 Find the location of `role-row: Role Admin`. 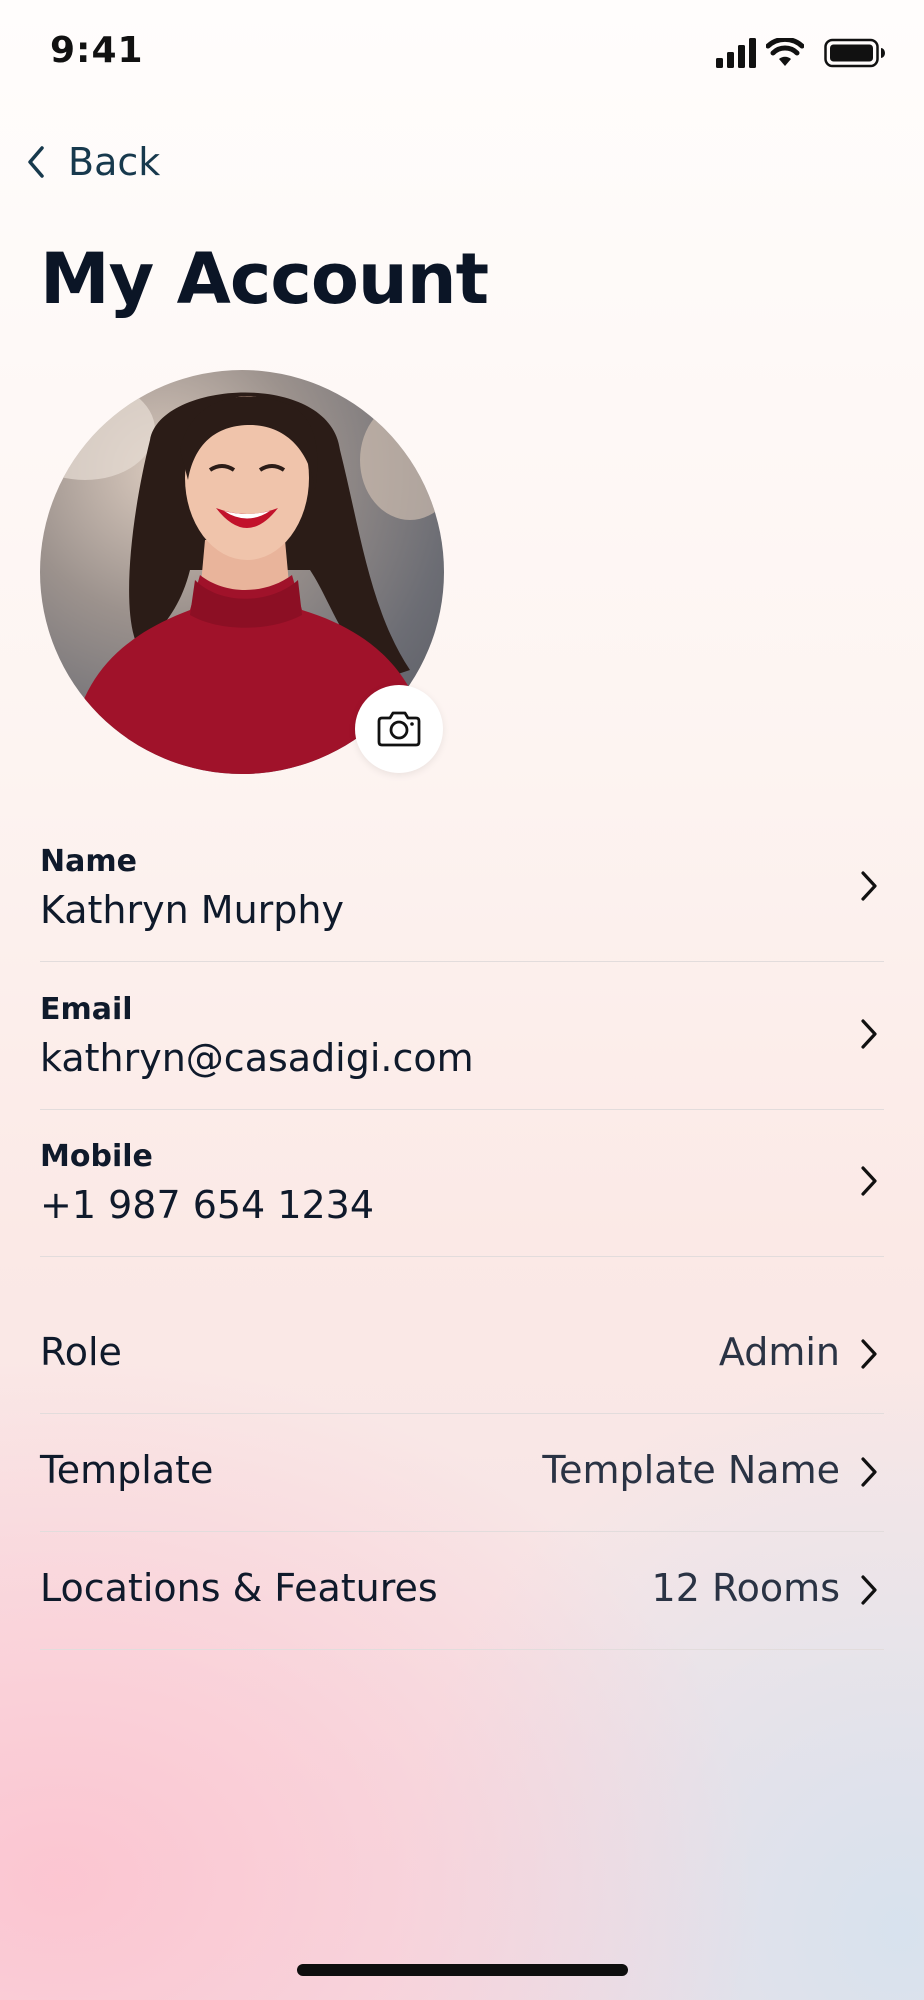

role-row: Role Admin is located at coordinates (462, 1355).